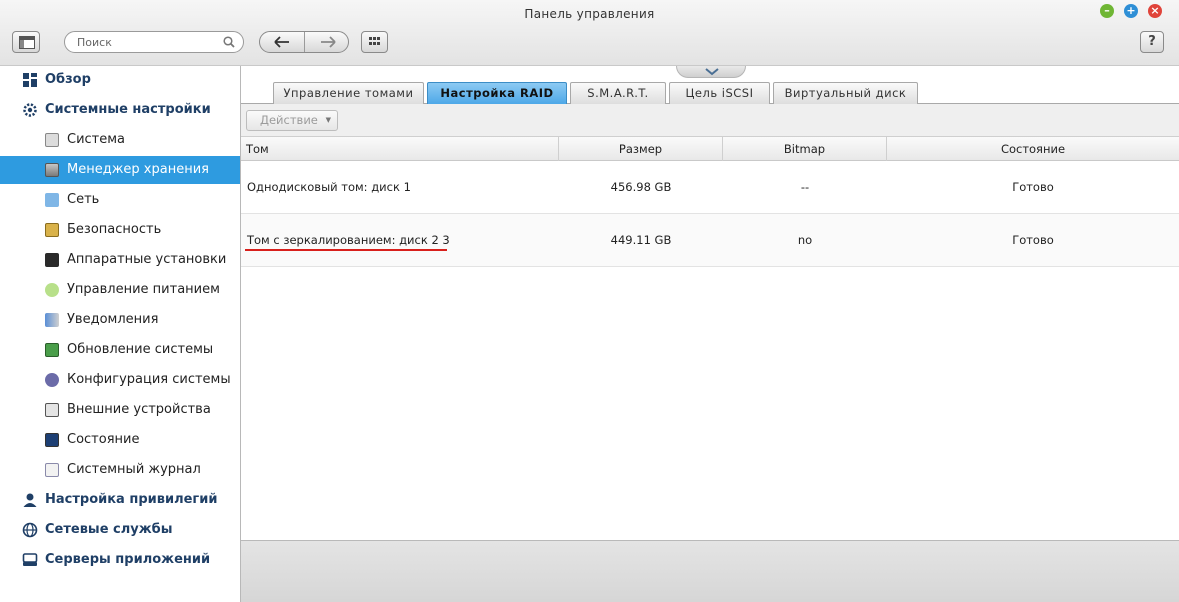  Describe the element at coordinates (140, 349) in the screenshot. I see `sidebar-item-label: Обновление системы` at that location.